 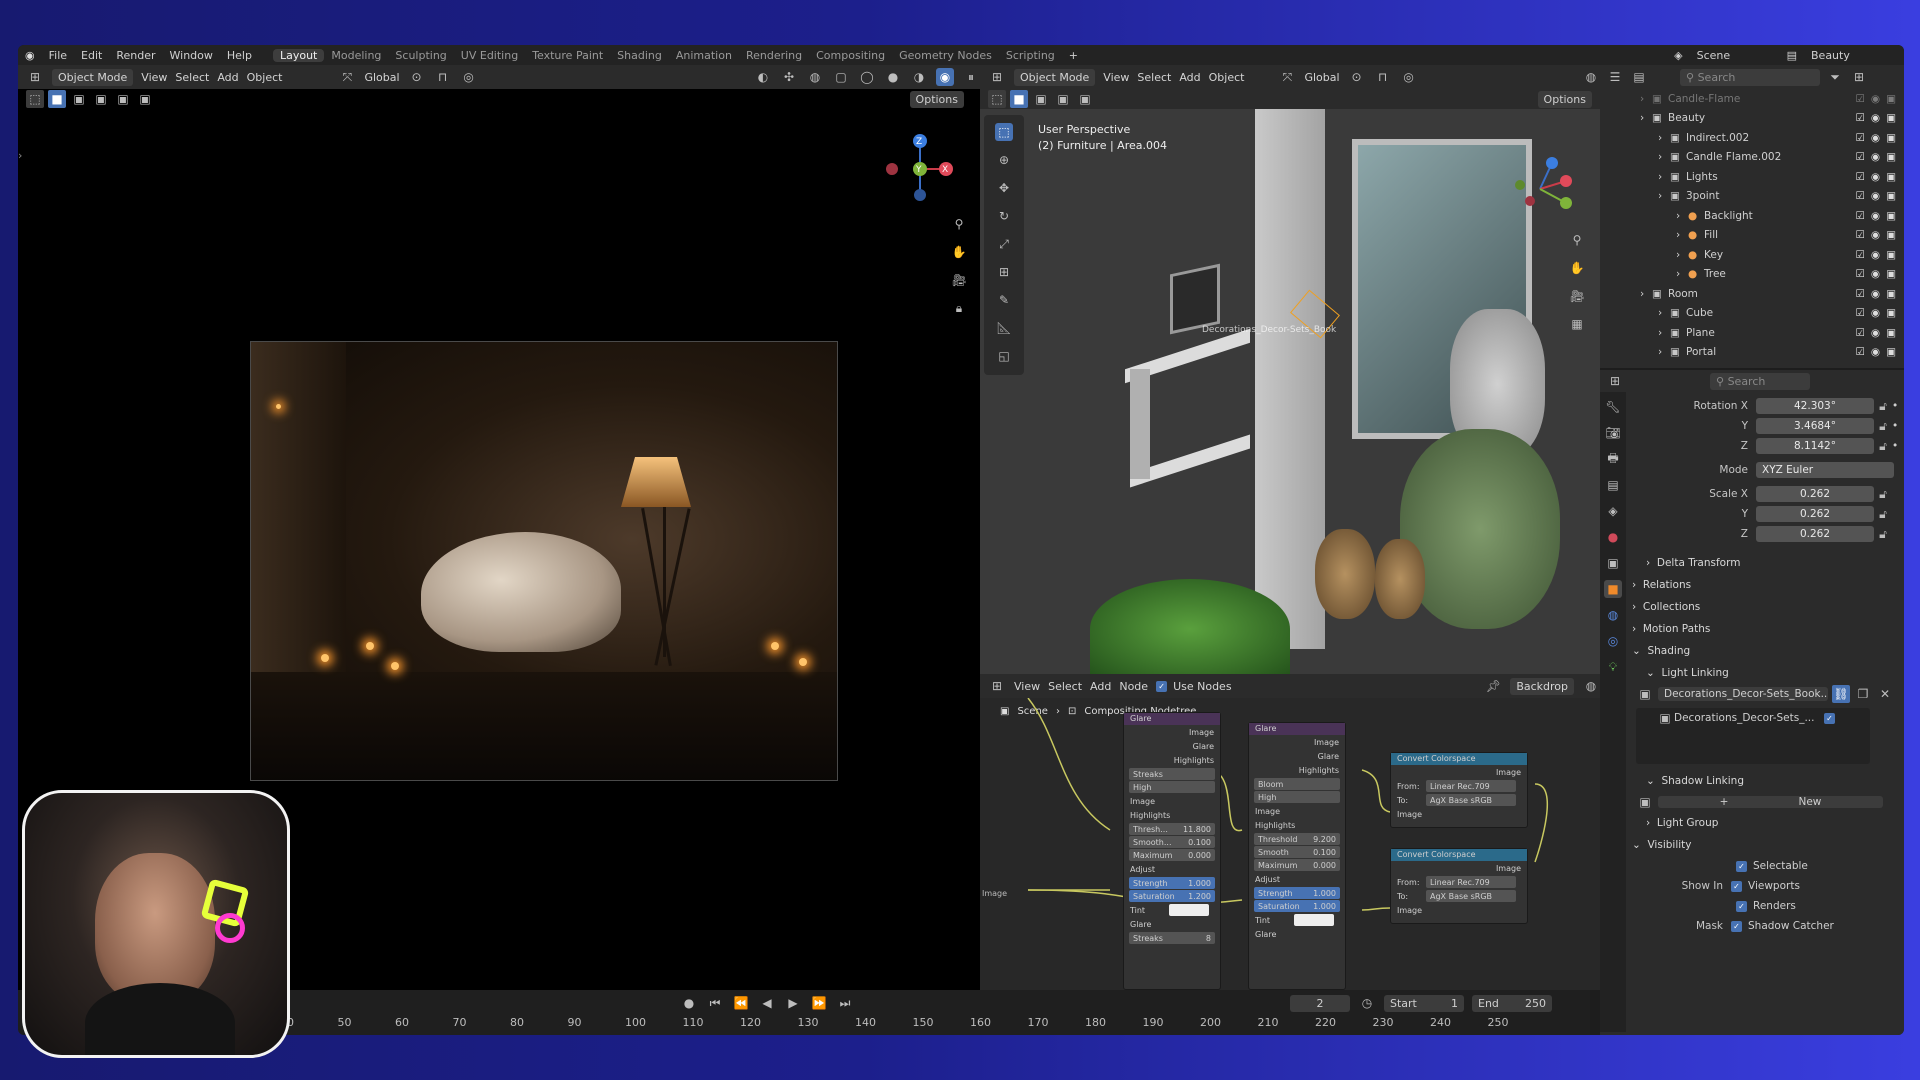 I want to click on scale-y-field: 0.262, so click(x=1815, y=514).